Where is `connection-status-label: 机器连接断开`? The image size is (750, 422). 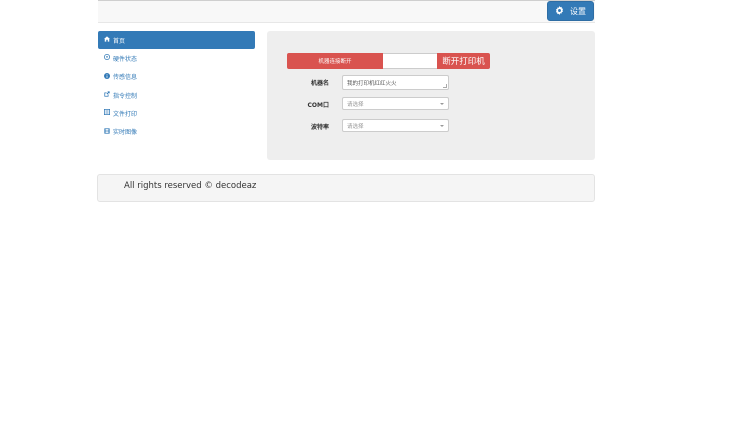
connection-status-label: 机器连接断开 is located at coordinates (335, 61).